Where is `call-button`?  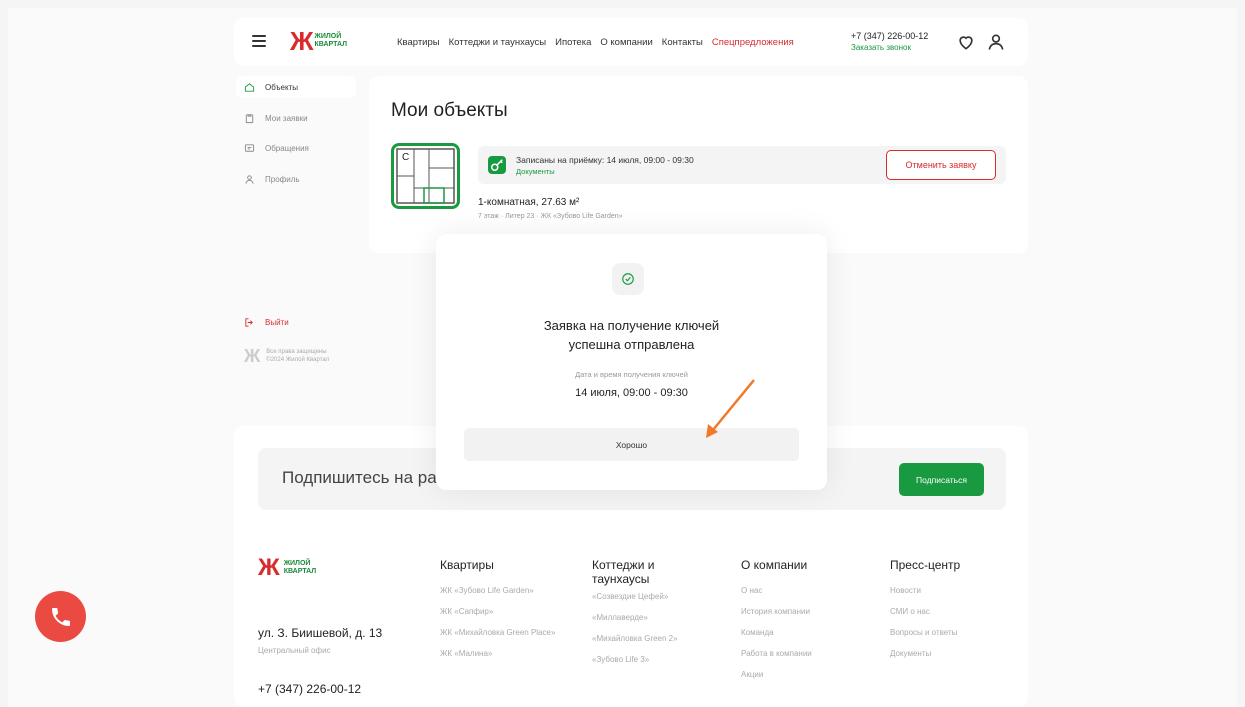 call-button is located at coordinates (60, 616).